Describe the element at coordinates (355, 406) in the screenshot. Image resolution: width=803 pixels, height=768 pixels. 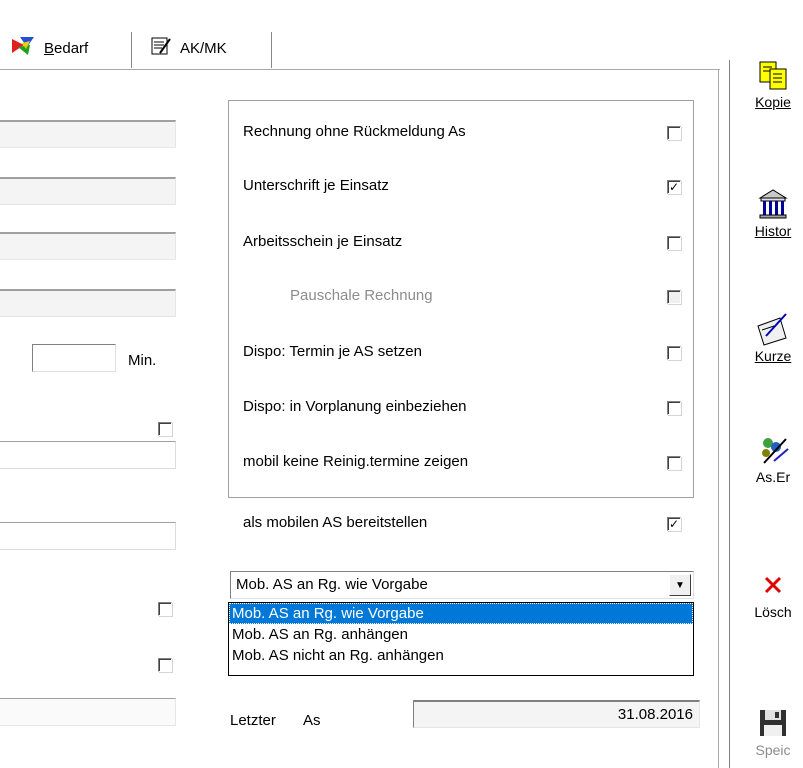
I see `option-label-dispo-vorplanung: Dispo: in Vorplanung einbeziehen` at that location.